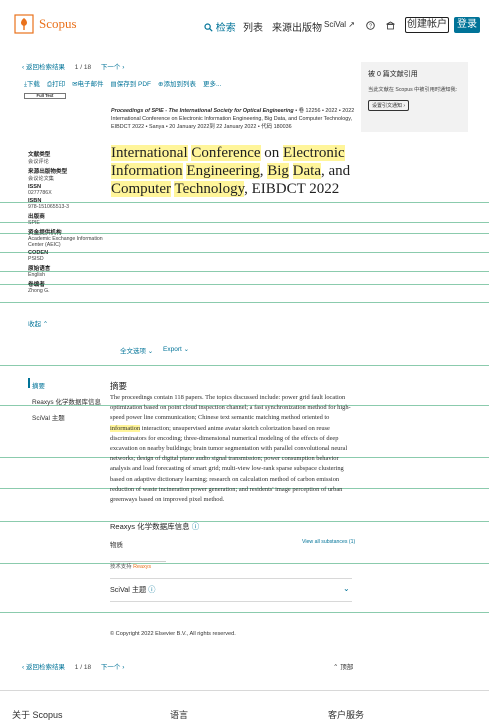 This screenshot has width=489, height=720. What do you see at coordinates (147, 171) in the screenshot?
I see `title-highlight: Information` at bounding box center [147, 171].